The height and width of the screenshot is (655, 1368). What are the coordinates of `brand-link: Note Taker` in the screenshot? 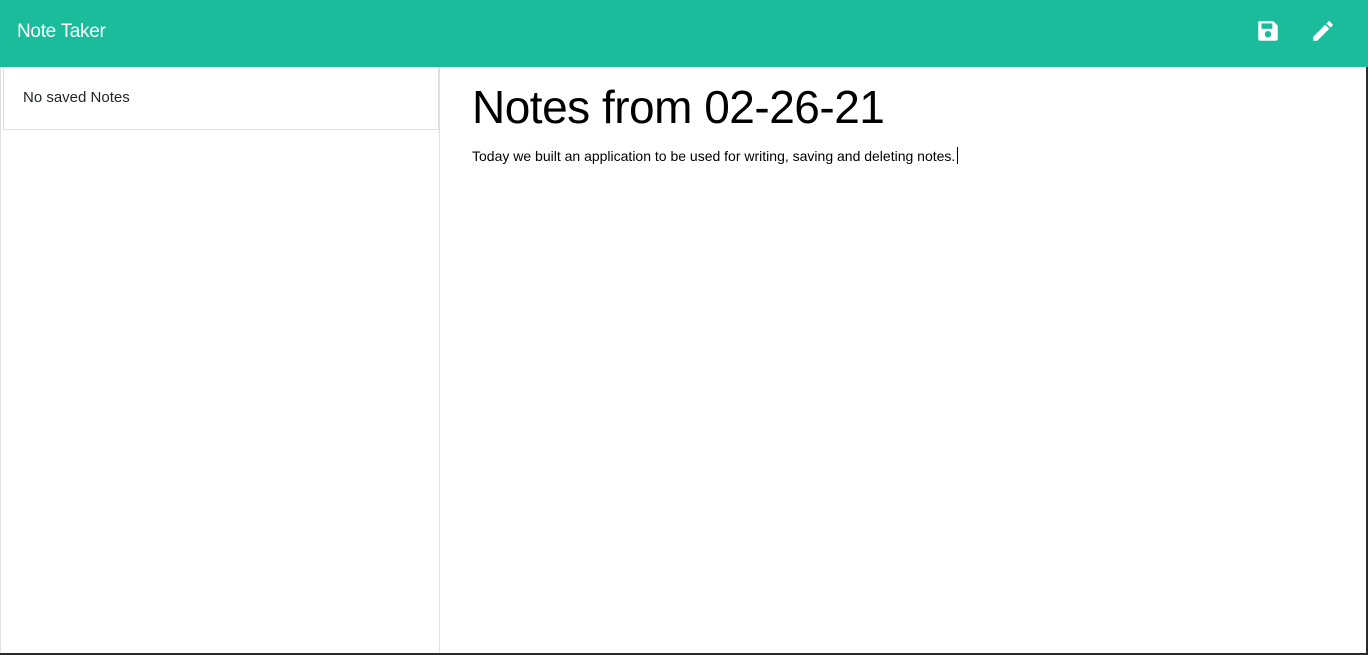 It's located at (61, 32).